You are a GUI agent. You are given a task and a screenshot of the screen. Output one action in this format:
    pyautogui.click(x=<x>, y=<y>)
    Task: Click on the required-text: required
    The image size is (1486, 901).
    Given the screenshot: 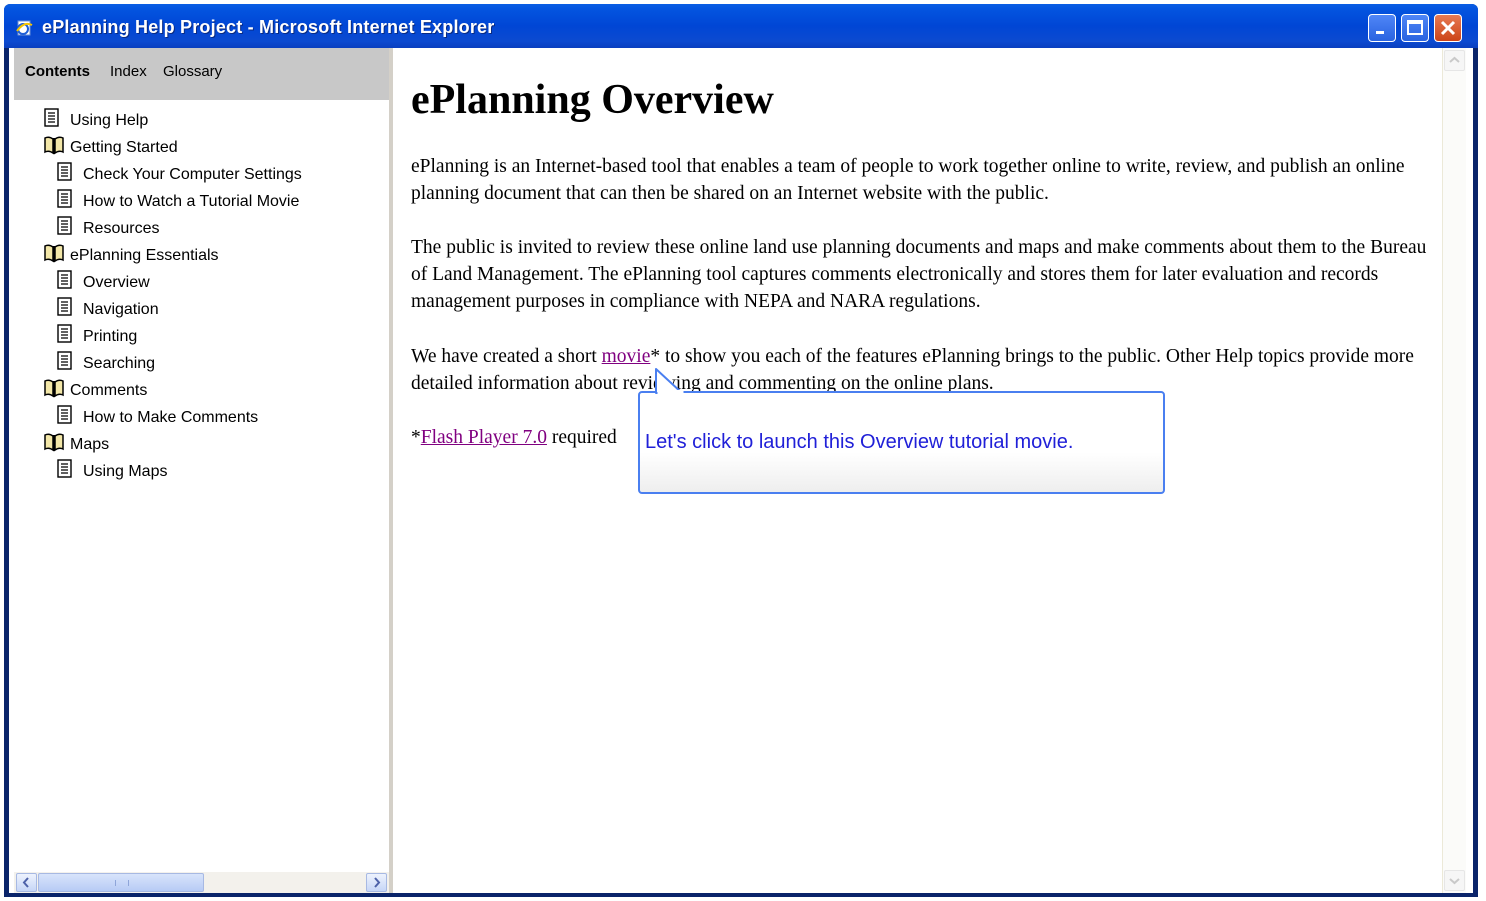 What is the action you would take?
    pyautogui.click(x=581, y=437)
    